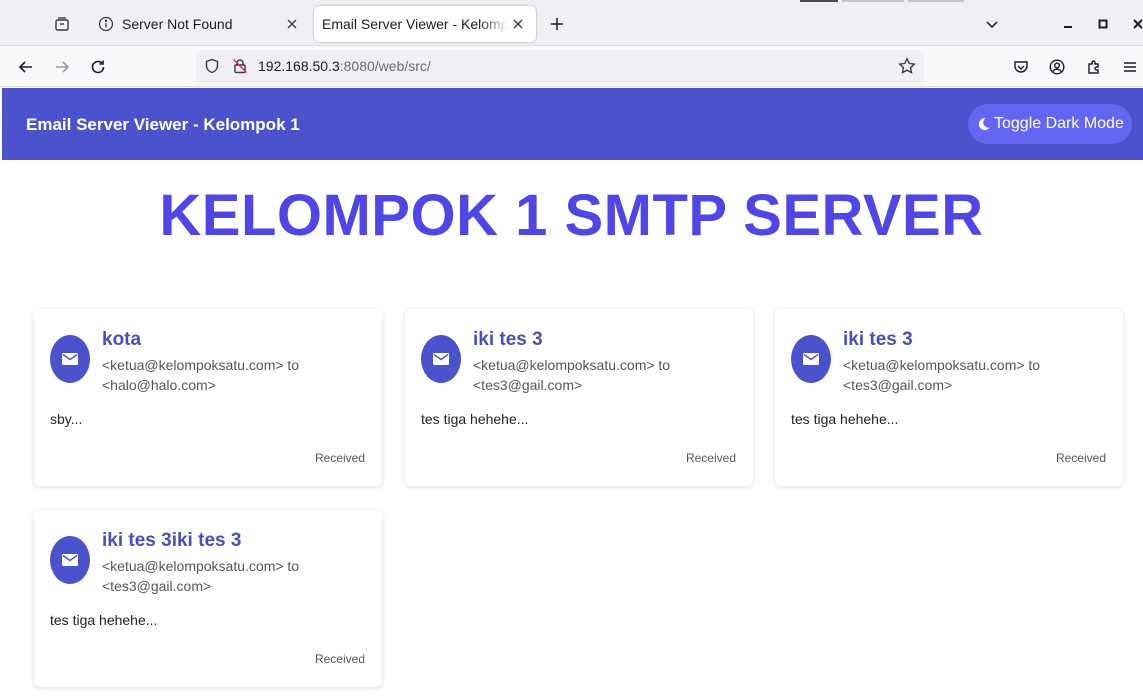  Describe the element at coordinates (1135, 24) in the screenshot. I see `window-close-icon` at that location.